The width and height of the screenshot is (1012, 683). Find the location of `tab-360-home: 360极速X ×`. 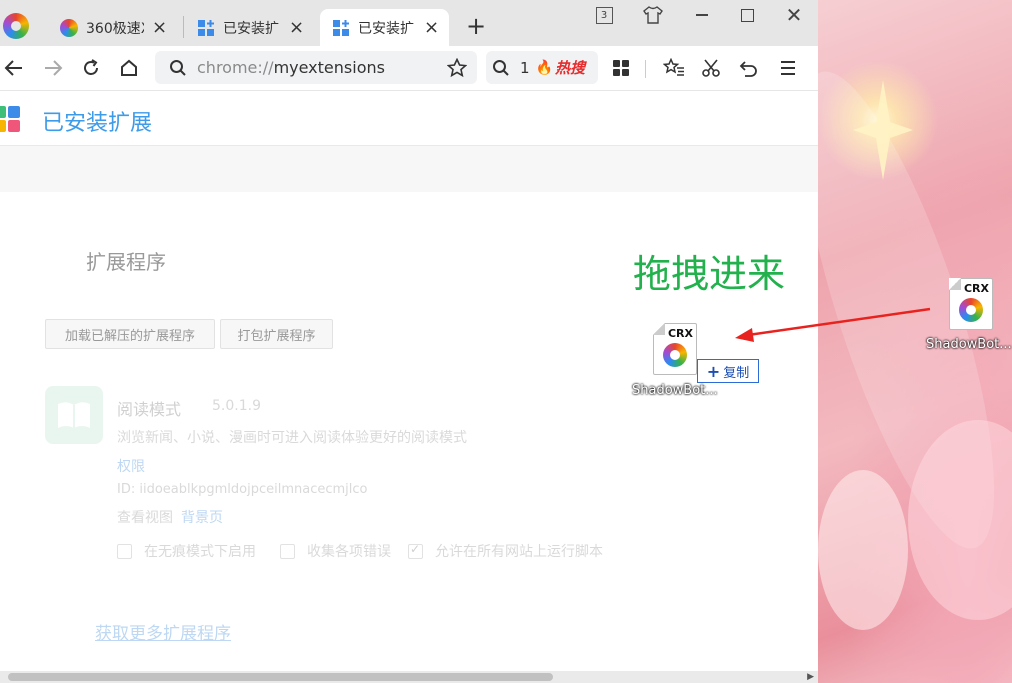

tab-360-home: 360极速X × is located at coordinates (113, 27).